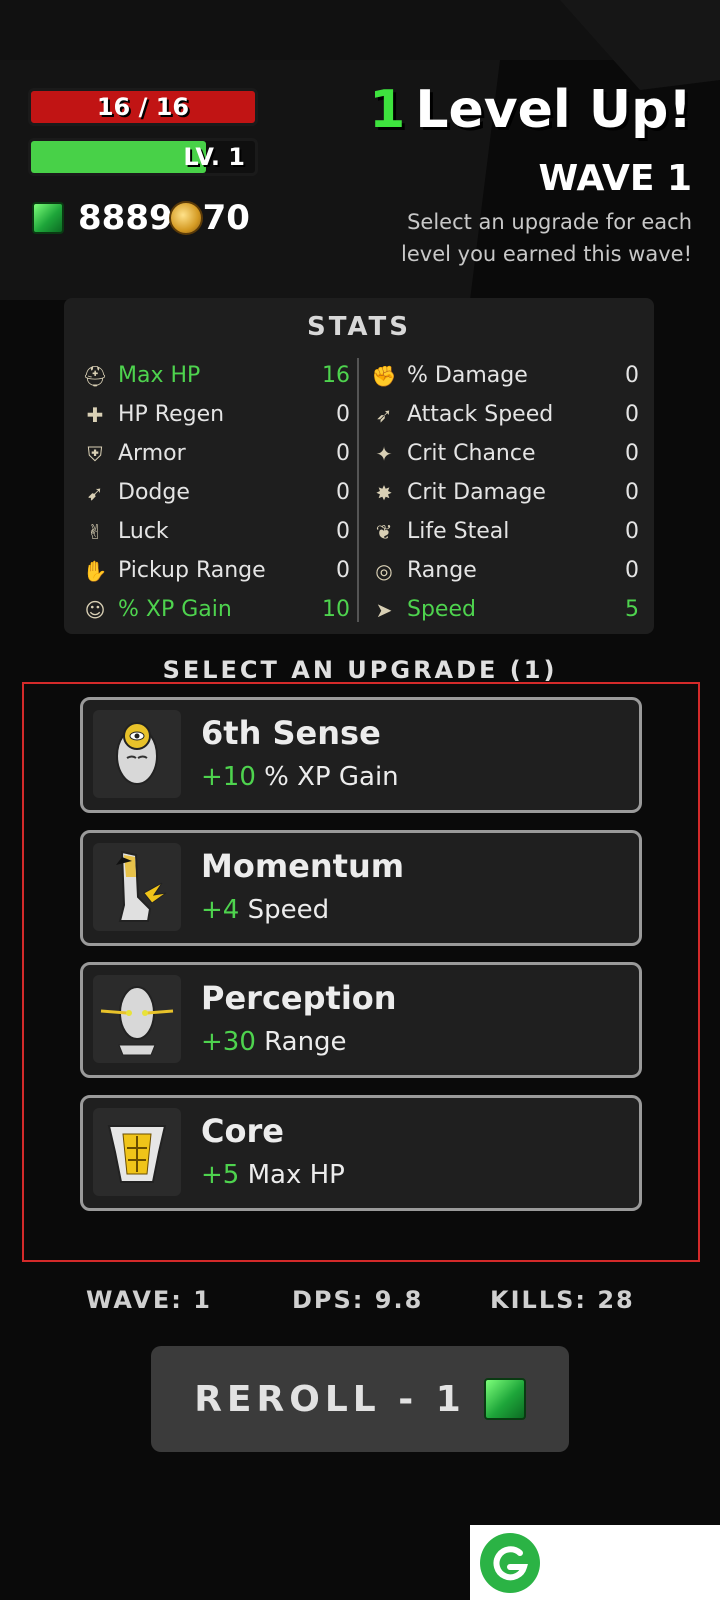  Describe the element at coordinates (299, 998) in the screenshot. I see `upgrade-name: Perception` at that location.